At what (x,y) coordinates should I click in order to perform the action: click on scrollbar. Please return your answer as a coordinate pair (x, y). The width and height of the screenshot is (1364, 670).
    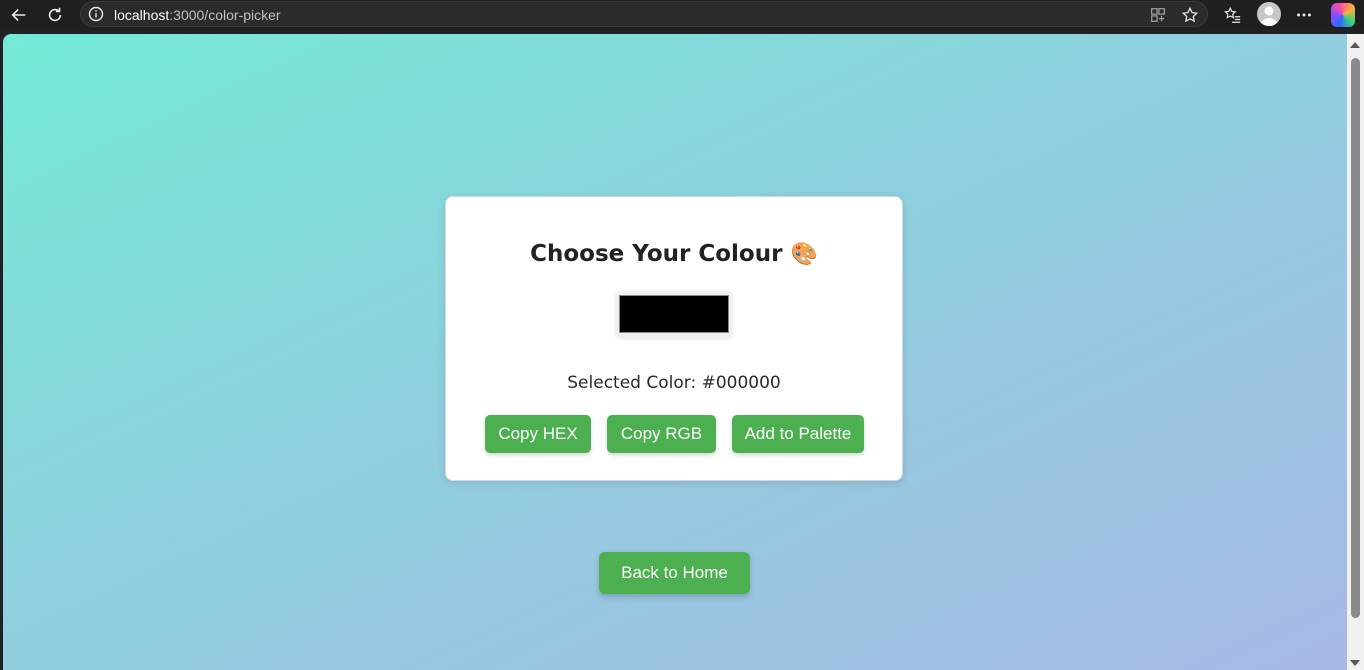
    Looking at the image, I should click on (1355, 352).